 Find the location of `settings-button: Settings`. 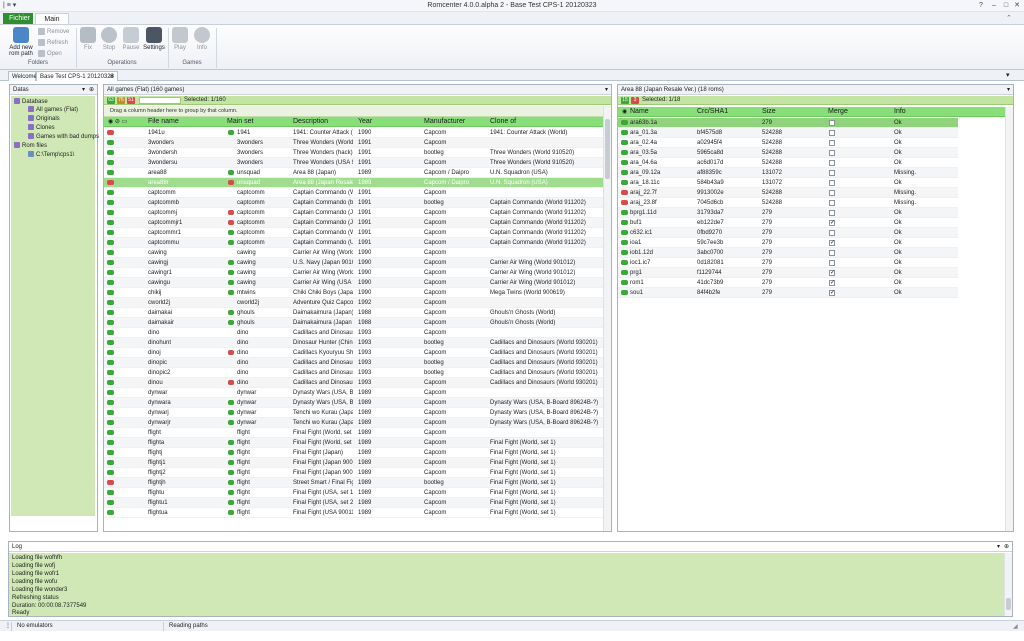

settings-button: Settings is located at coordinates (154, 39).